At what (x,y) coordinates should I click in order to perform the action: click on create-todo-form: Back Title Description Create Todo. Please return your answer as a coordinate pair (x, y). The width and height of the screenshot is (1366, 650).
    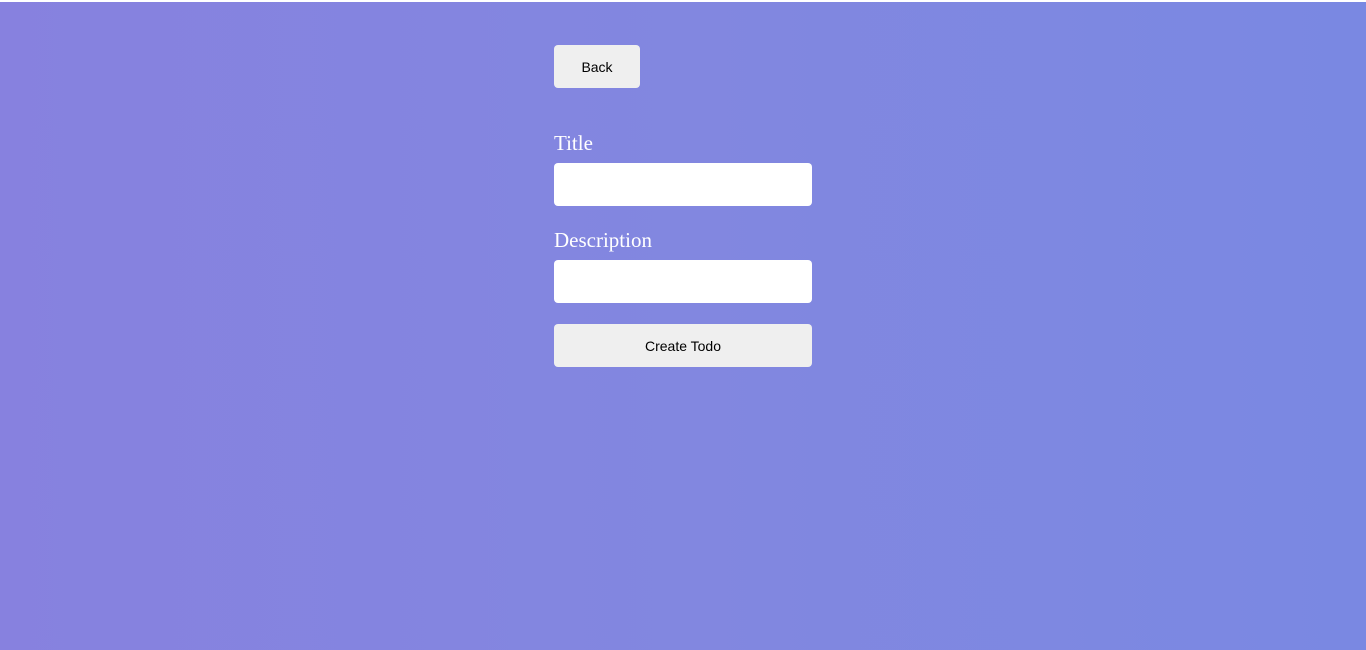
    Looking at the image, I should click on (683, 206).